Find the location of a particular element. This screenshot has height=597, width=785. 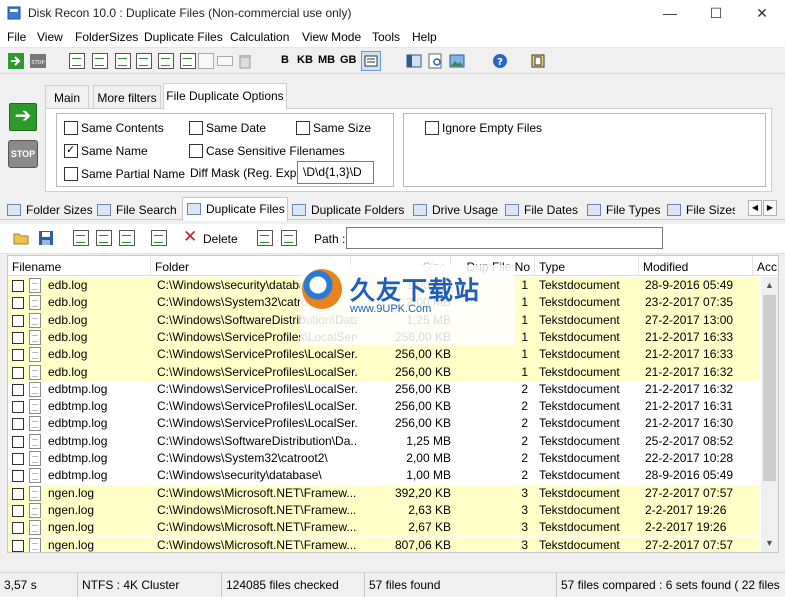

start-icon is located at coordinates (16, 61).